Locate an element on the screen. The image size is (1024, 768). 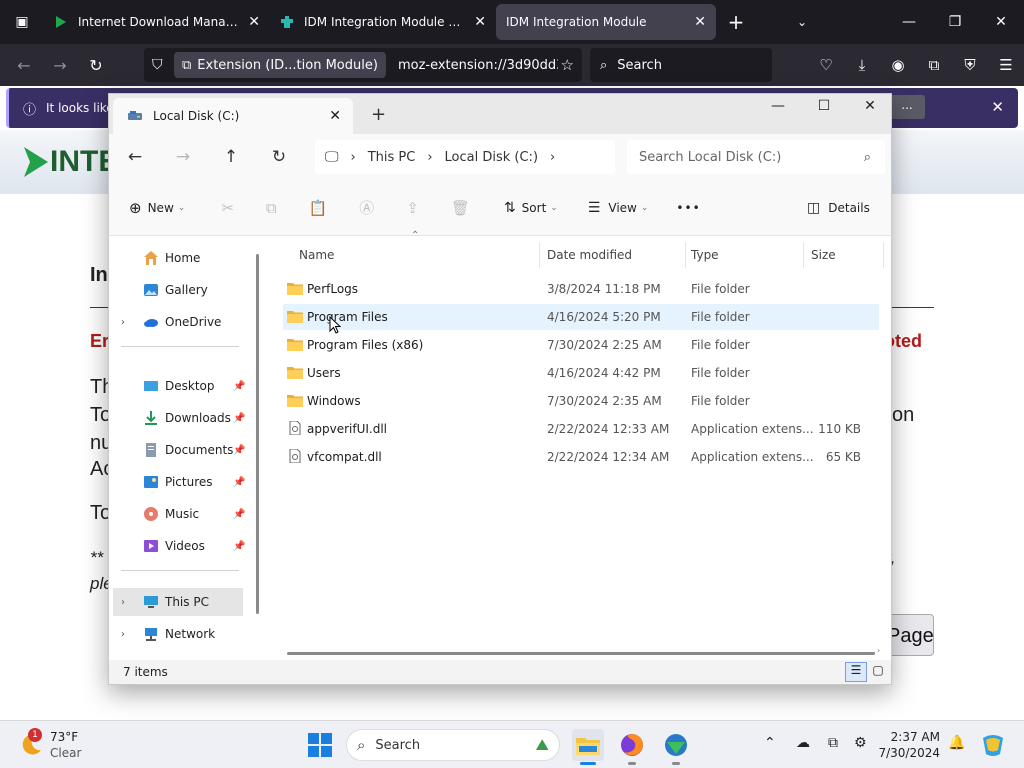
sidebar-item-network: › Network is located at coordinates (182, 634).